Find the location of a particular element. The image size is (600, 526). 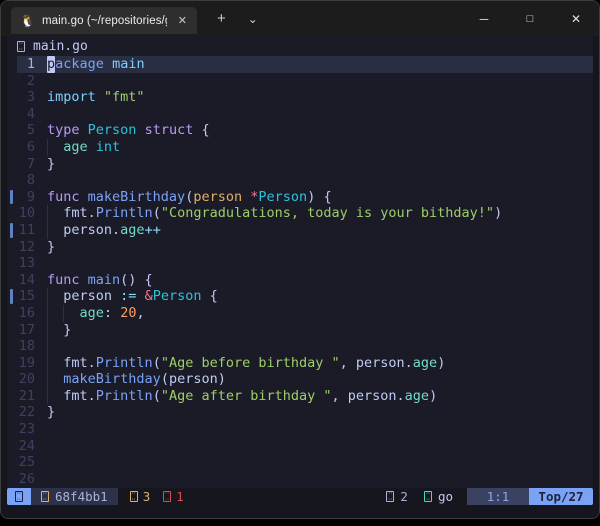

line-number: 13 is located at coordinates (26, 263).